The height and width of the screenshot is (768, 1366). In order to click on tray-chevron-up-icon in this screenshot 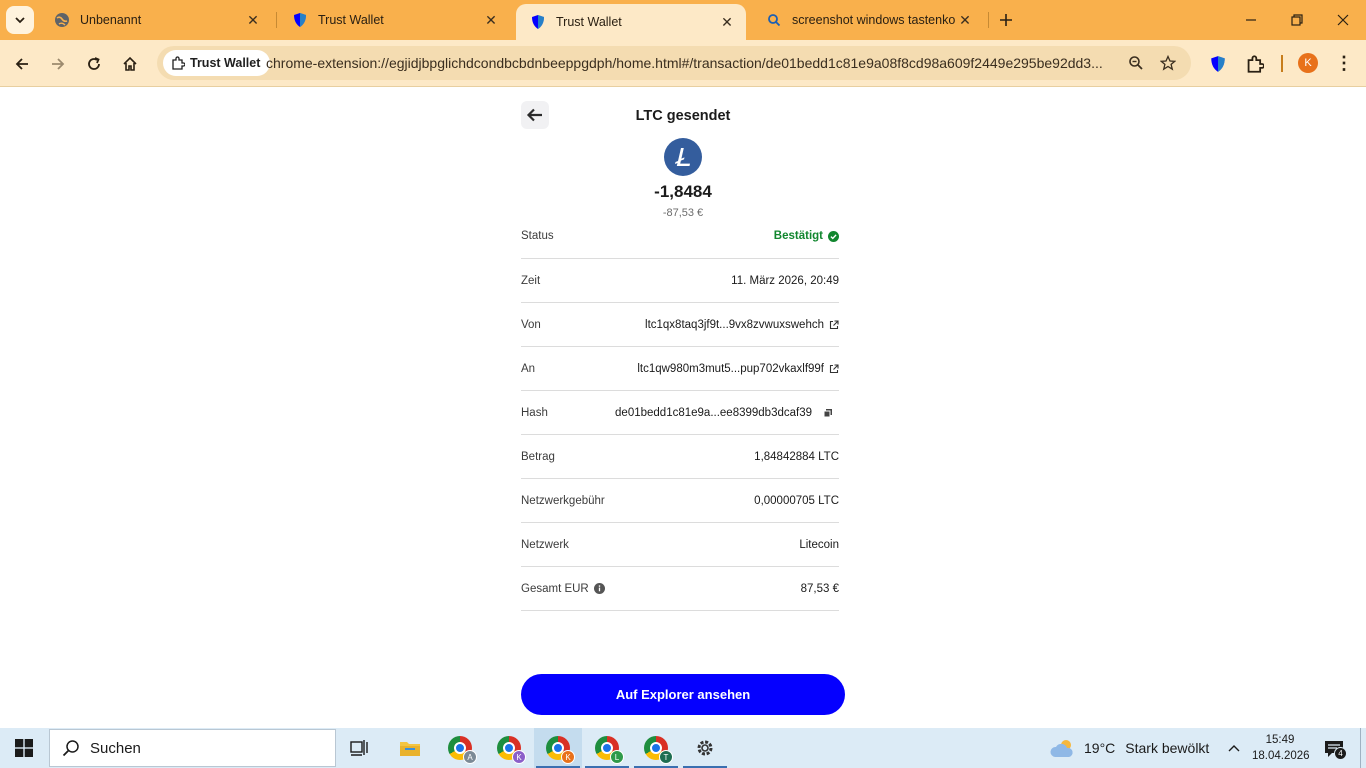, I will do `click(1234, 748)`.